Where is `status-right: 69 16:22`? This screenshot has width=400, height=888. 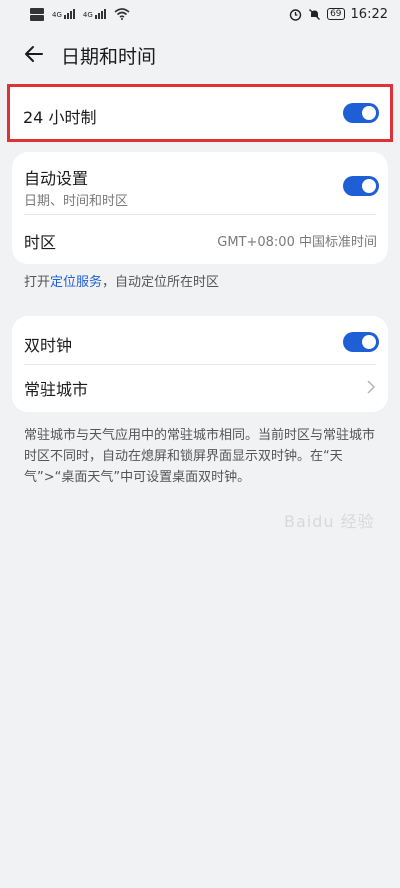
status-right: 69 16:22 is located at coordinates (338, 14).